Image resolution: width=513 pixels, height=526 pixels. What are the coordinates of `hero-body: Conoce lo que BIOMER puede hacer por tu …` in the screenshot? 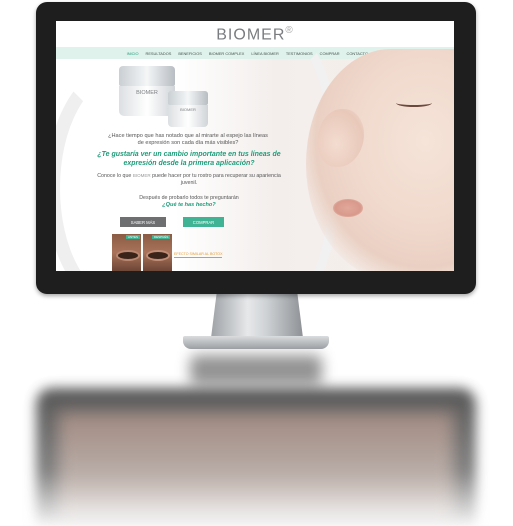 It's located at (189, 179).